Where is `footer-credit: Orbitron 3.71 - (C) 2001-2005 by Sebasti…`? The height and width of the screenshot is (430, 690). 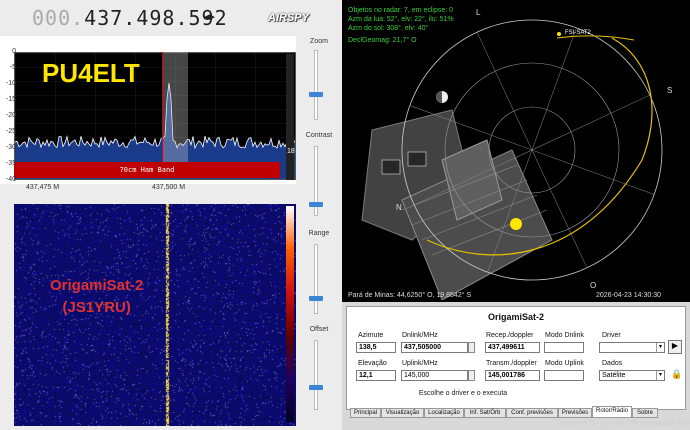 footer-credit: Orbitron 3.71 - (C) 2001-2005 by Sebasti… is located at coordinates (625, 424).